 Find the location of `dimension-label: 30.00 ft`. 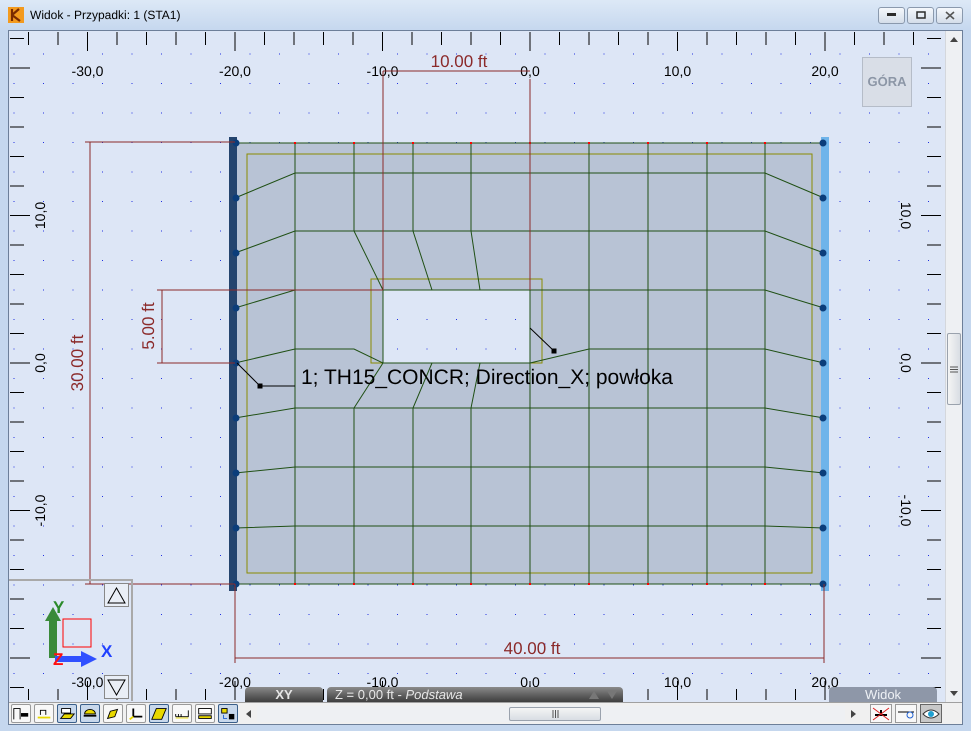

dimension-label: 30.00 ft is located at coordinates (77, 363).